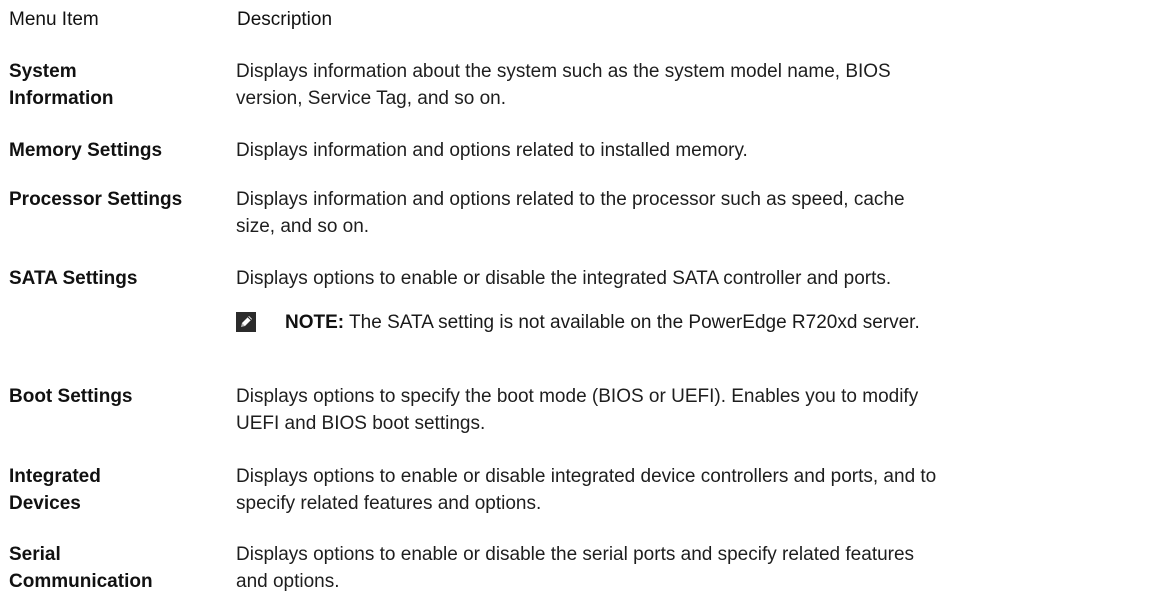 The image size is (1157, 599). I want to click on menu-item-label-line: System, so click(43, 71).